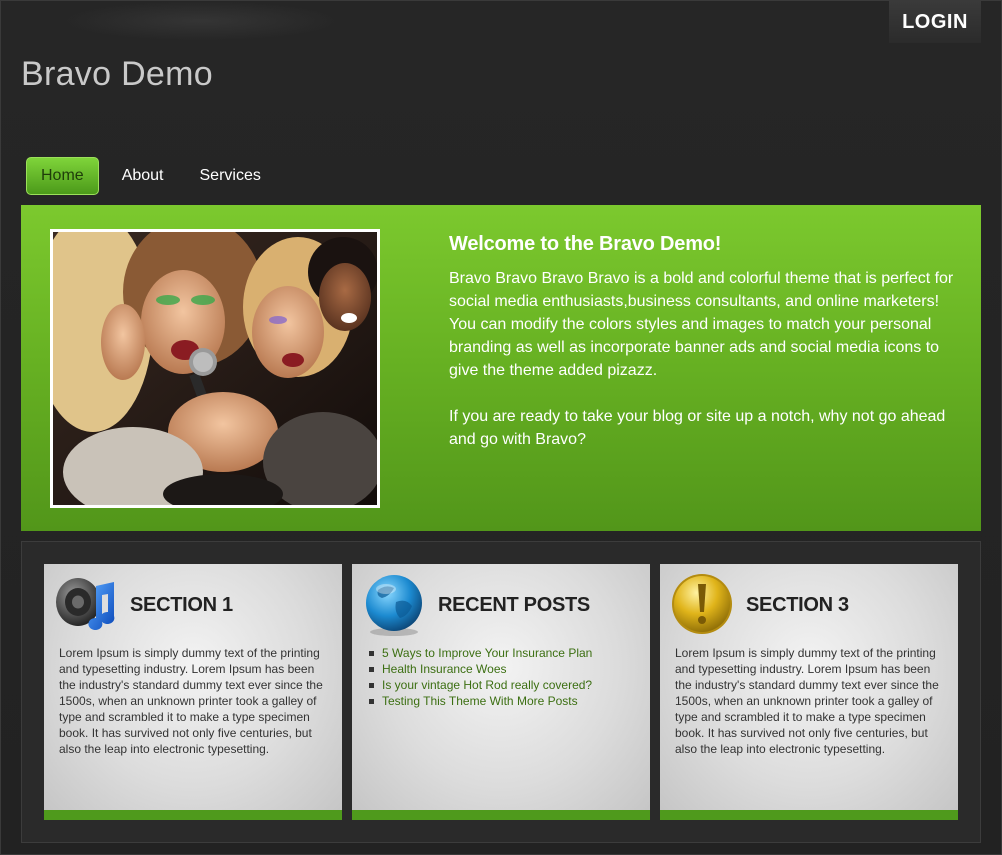 This screenshot has height=855, width=1002. What do you see at coordinates (935, 22) in the screenshot?
I see `login-button: LOGIN` at bounding box center [935, 22].